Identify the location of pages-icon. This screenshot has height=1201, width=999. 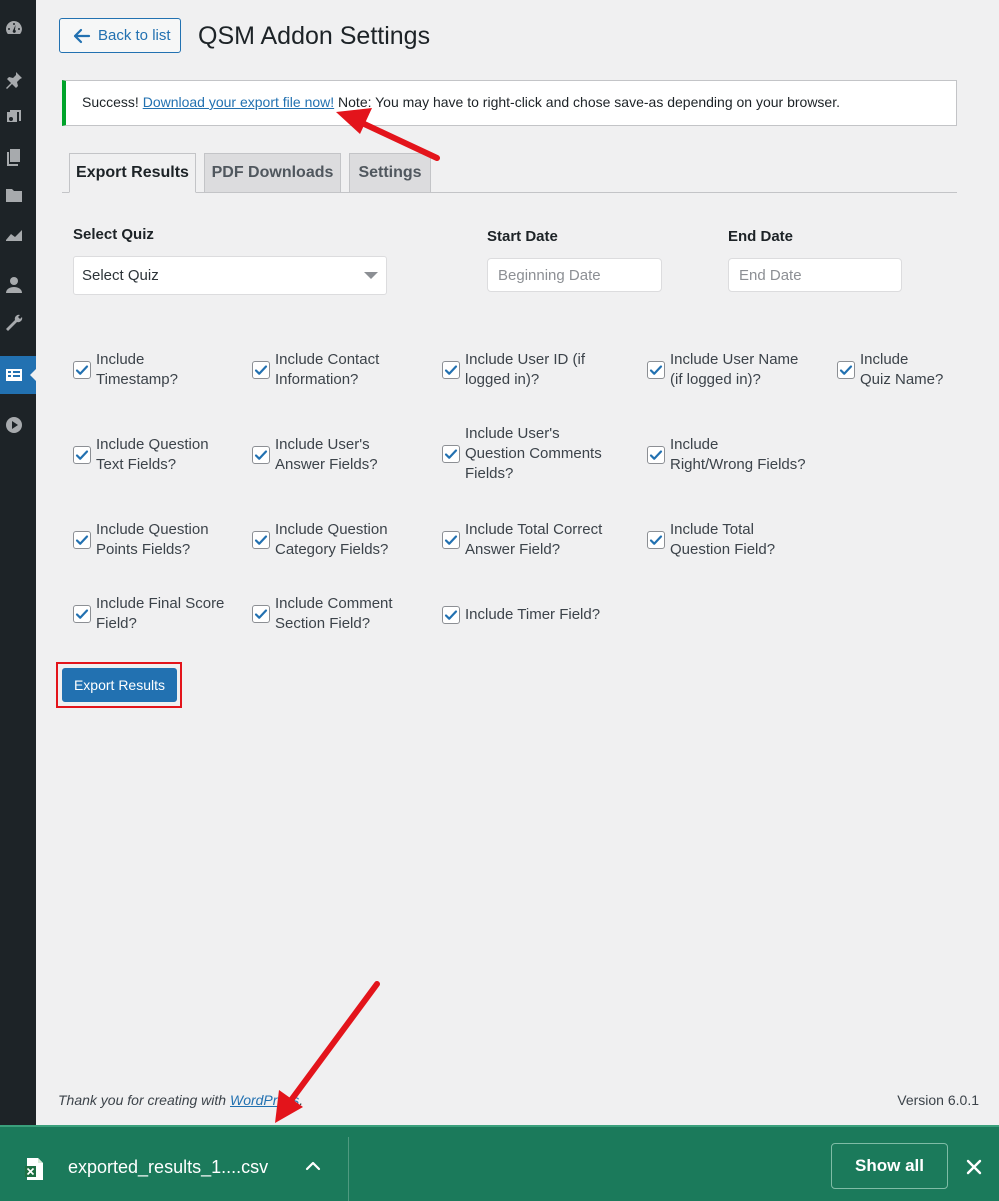
(14, 157).